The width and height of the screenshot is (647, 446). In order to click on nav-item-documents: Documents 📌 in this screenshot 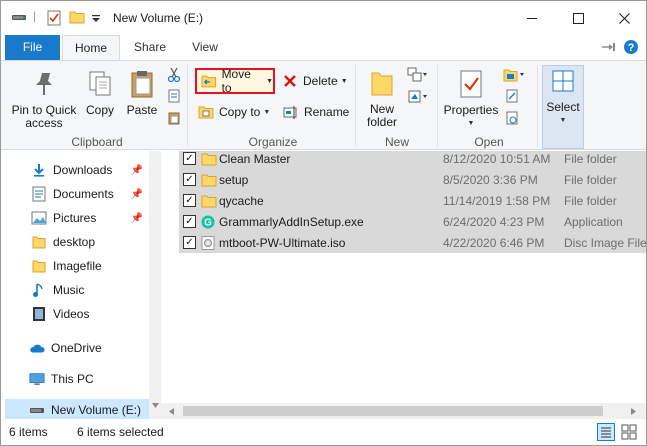, I will do `click(95, 194)`.